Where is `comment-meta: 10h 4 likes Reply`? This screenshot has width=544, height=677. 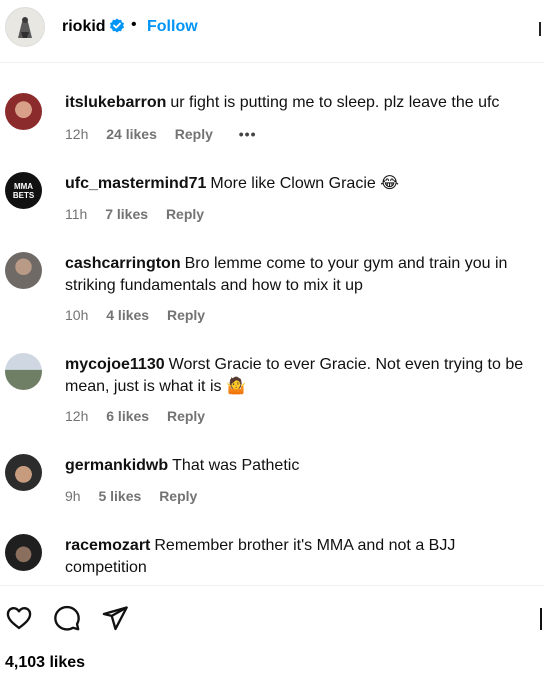
comment-meta: 10h 4 likes Reply is located at coordinates (142, 315).